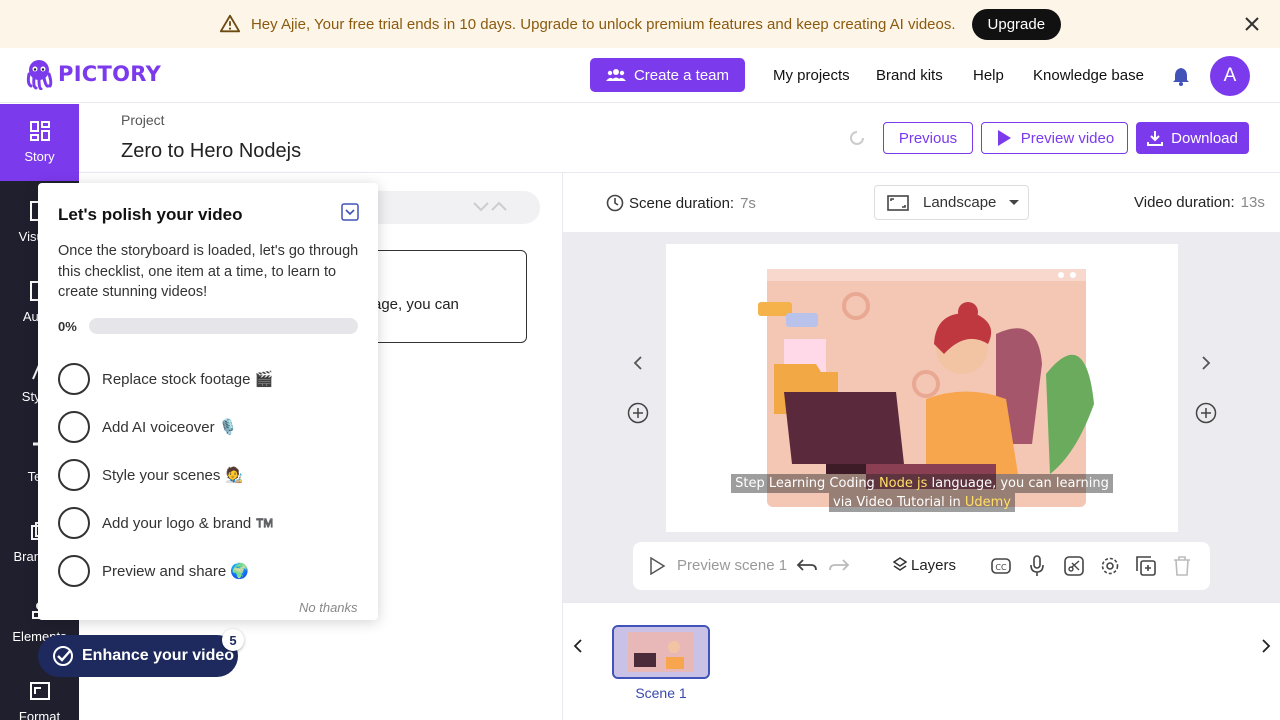  What do you see at coordinates (233, 640) in the screenshot?
I see `enhance-count-badge: 5` at bounding box center [233, 640].